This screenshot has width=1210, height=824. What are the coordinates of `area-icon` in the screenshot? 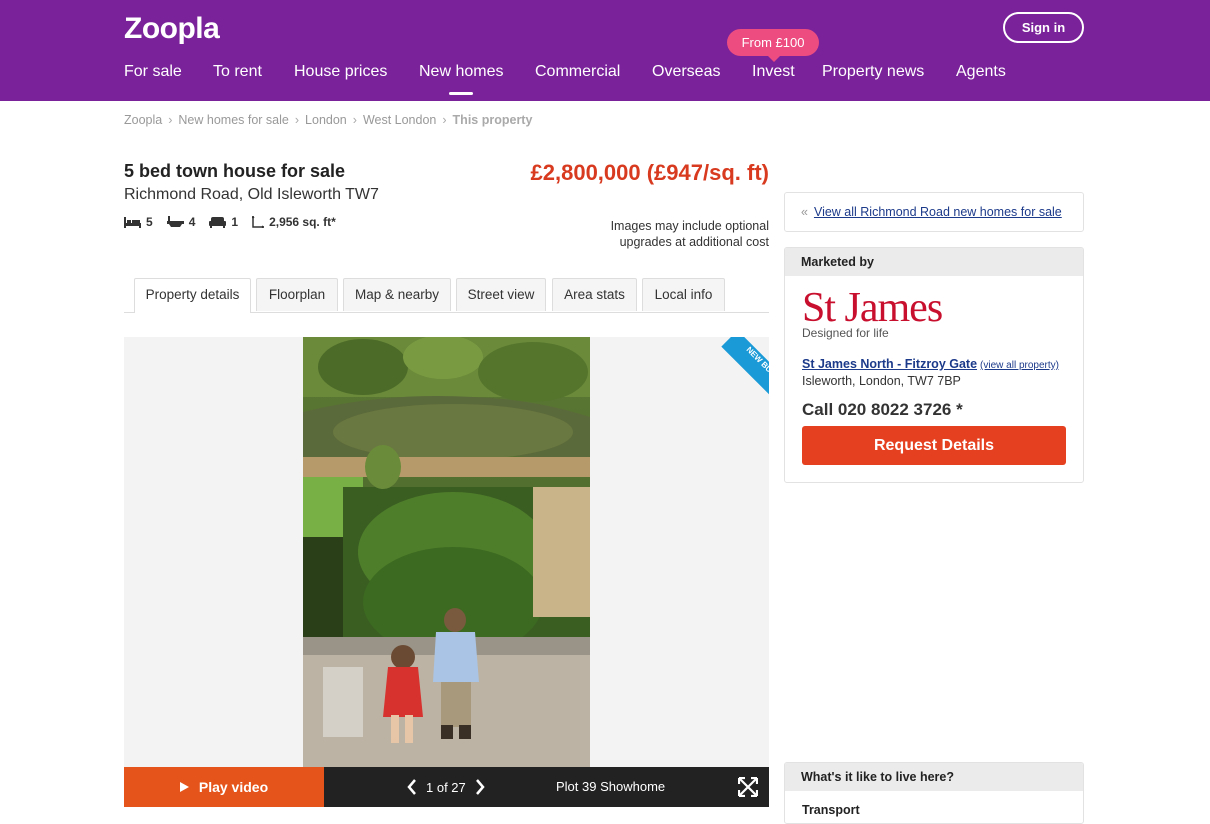 It's located at (258, 222).